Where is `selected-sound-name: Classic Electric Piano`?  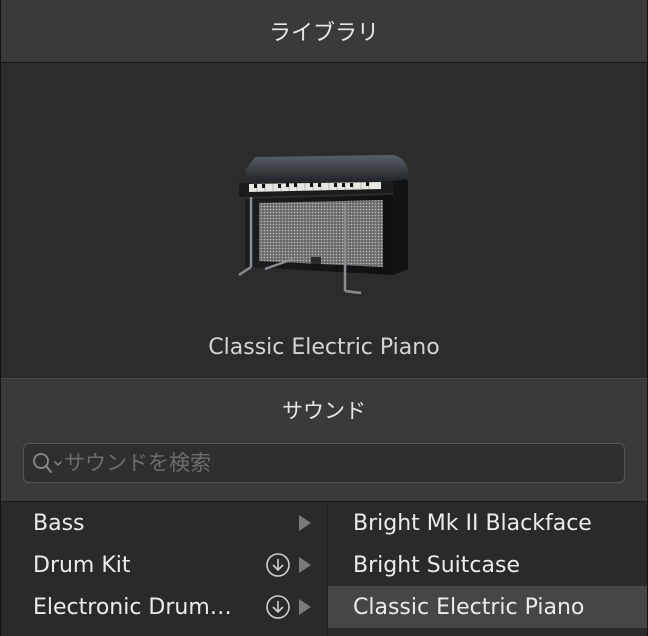 selected-sound-name: Classic Electric Piano is located at coordinates (324, 347).